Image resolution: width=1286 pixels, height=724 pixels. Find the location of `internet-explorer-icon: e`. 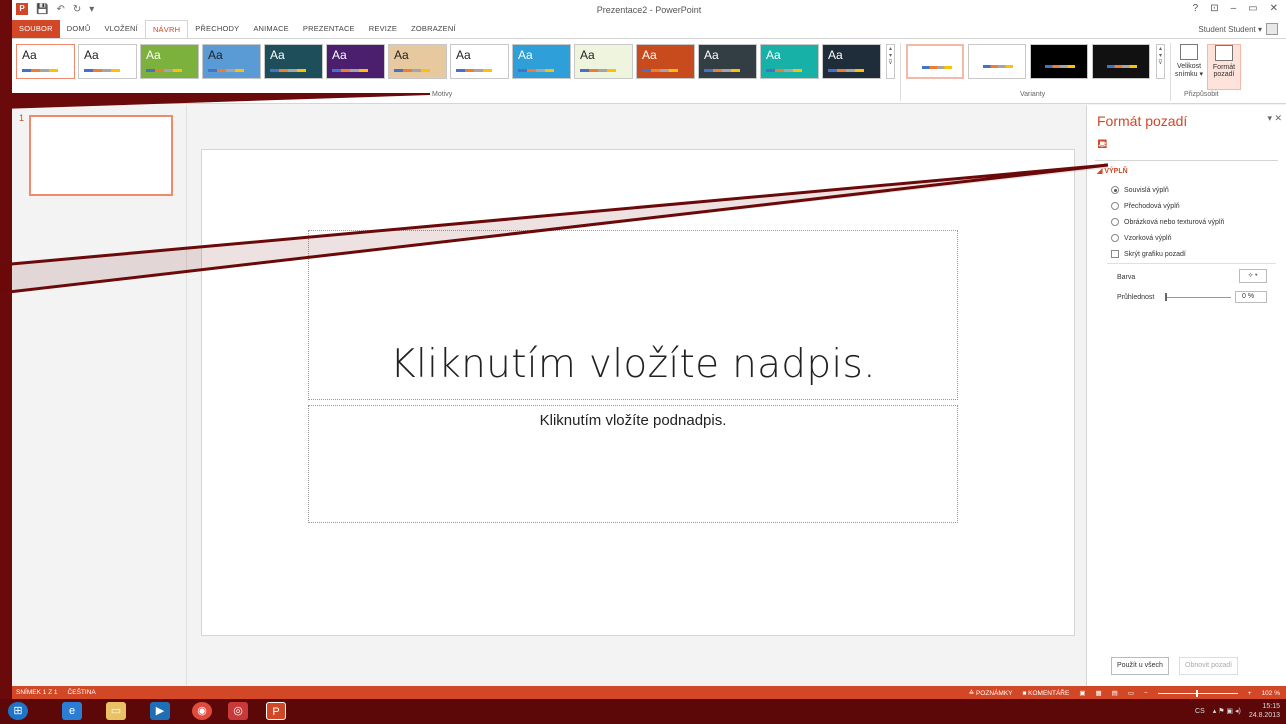

internet-explorer-icon: e is located at coordinates (72, 711).